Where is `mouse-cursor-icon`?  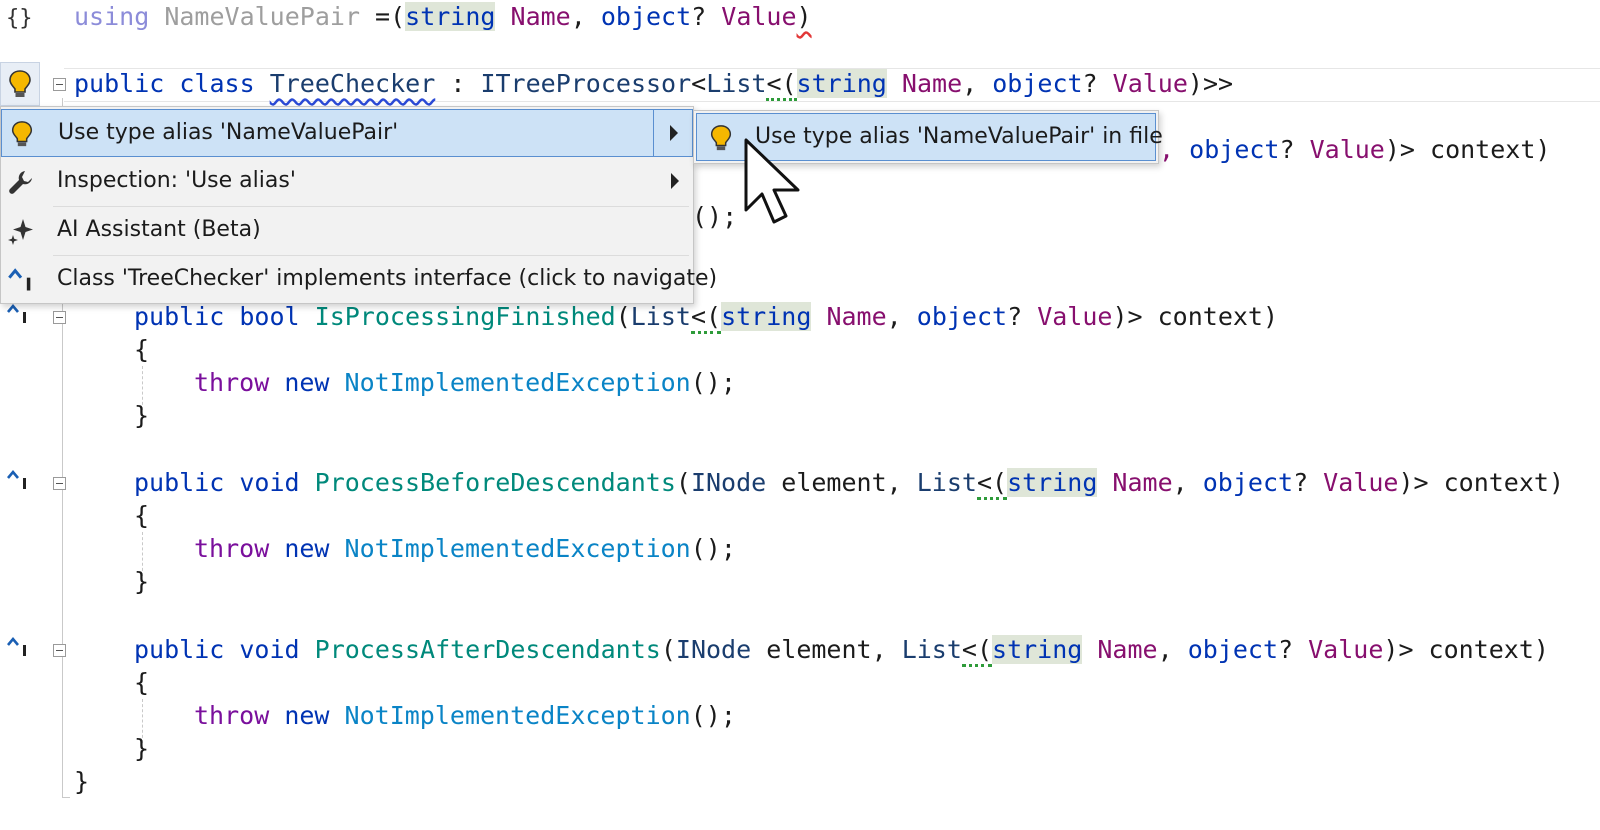
mouse-cursor-icon is located at coordinates (772, 181).